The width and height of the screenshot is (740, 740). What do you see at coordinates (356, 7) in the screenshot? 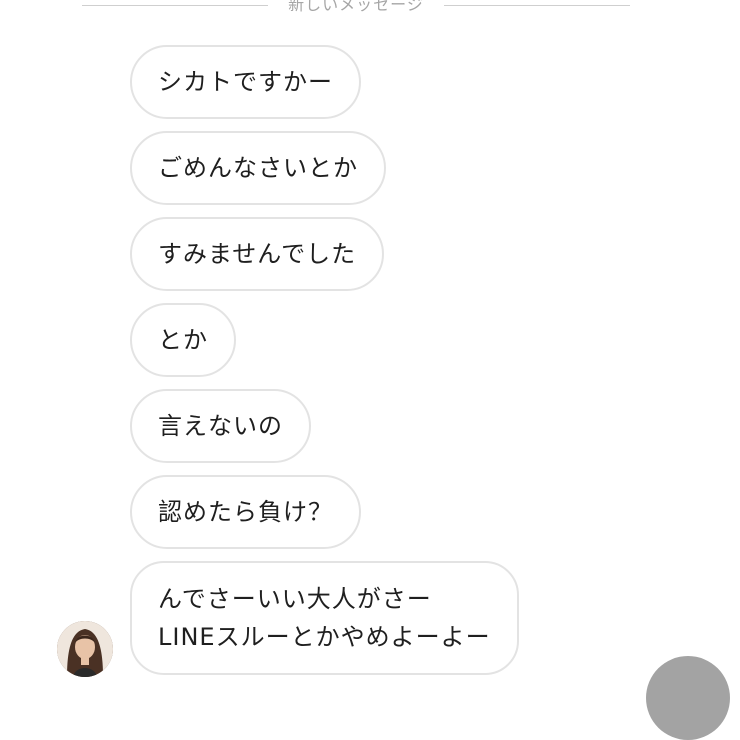
I see `new-messages-label: 新しいメッセージ` at bounding box center [356, 7].